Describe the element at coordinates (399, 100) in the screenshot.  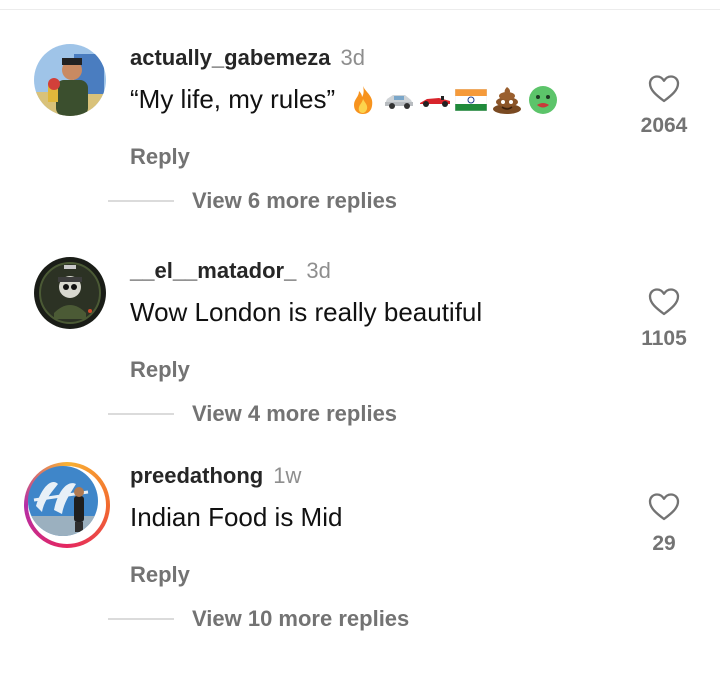
I see `car-emoji` at that location.